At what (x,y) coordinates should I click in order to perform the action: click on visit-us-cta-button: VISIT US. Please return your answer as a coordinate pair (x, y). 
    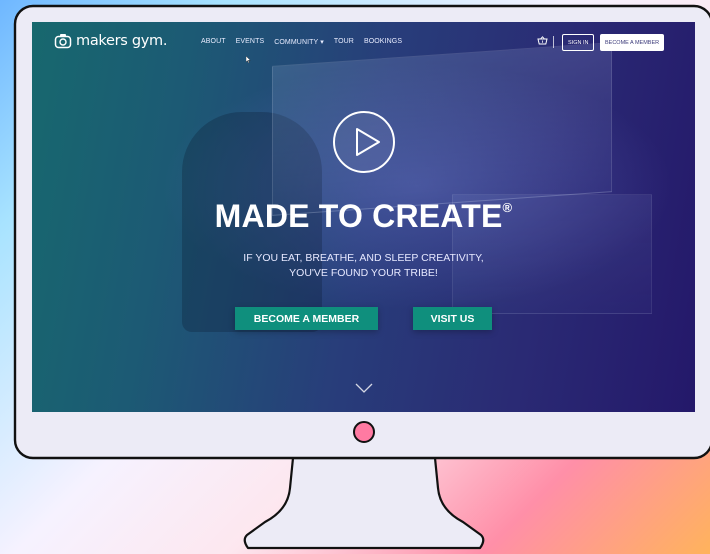
    Looking at the image, I should click on (452, 318).